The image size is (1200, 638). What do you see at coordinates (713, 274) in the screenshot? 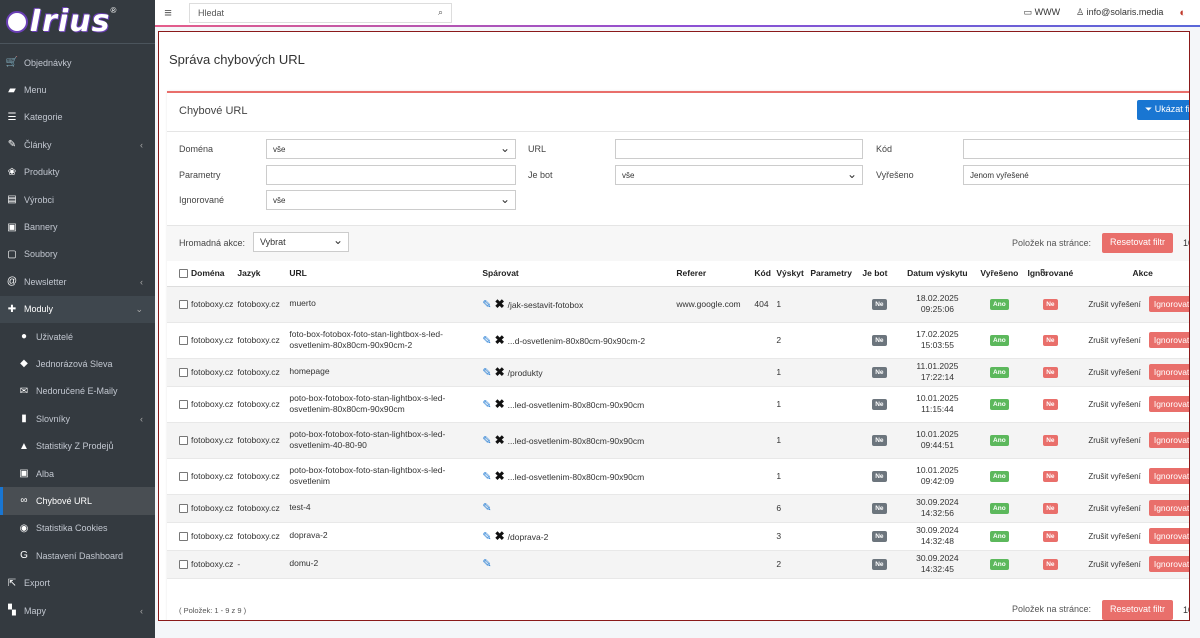
I see `col-referer: Referer` at bounding box center [713, 274].